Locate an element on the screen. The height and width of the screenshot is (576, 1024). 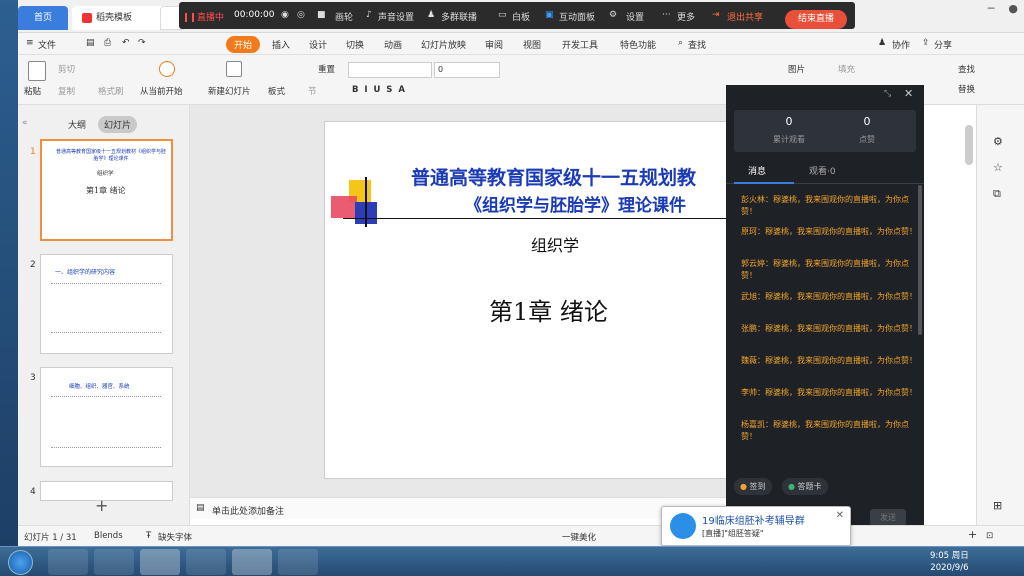
font-size-select: 0 is located at coordinates (467, 70).